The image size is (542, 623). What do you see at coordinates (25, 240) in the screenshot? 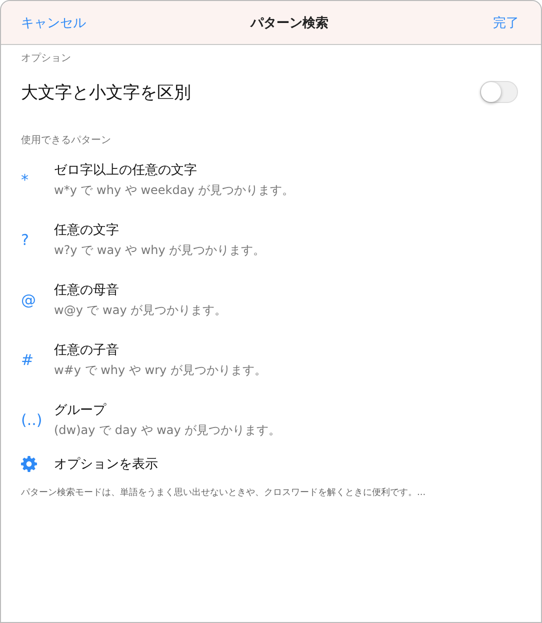
I see `pattern-symbol: ?` at bounding box center [25, 240].